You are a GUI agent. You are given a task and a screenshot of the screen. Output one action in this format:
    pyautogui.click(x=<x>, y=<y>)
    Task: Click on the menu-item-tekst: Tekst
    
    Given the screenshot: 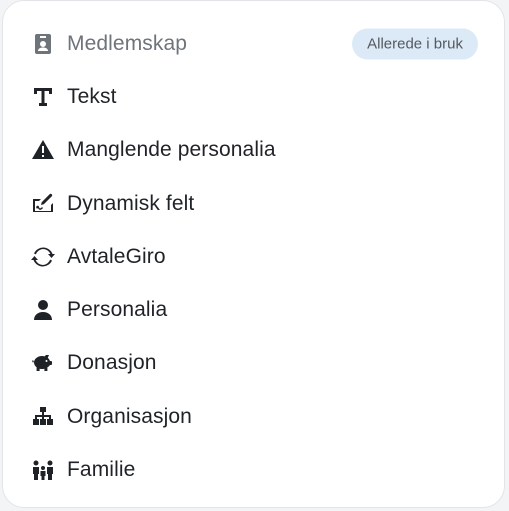 What is the action you would take?
    pyautogui.click(x=253, y=96)
    